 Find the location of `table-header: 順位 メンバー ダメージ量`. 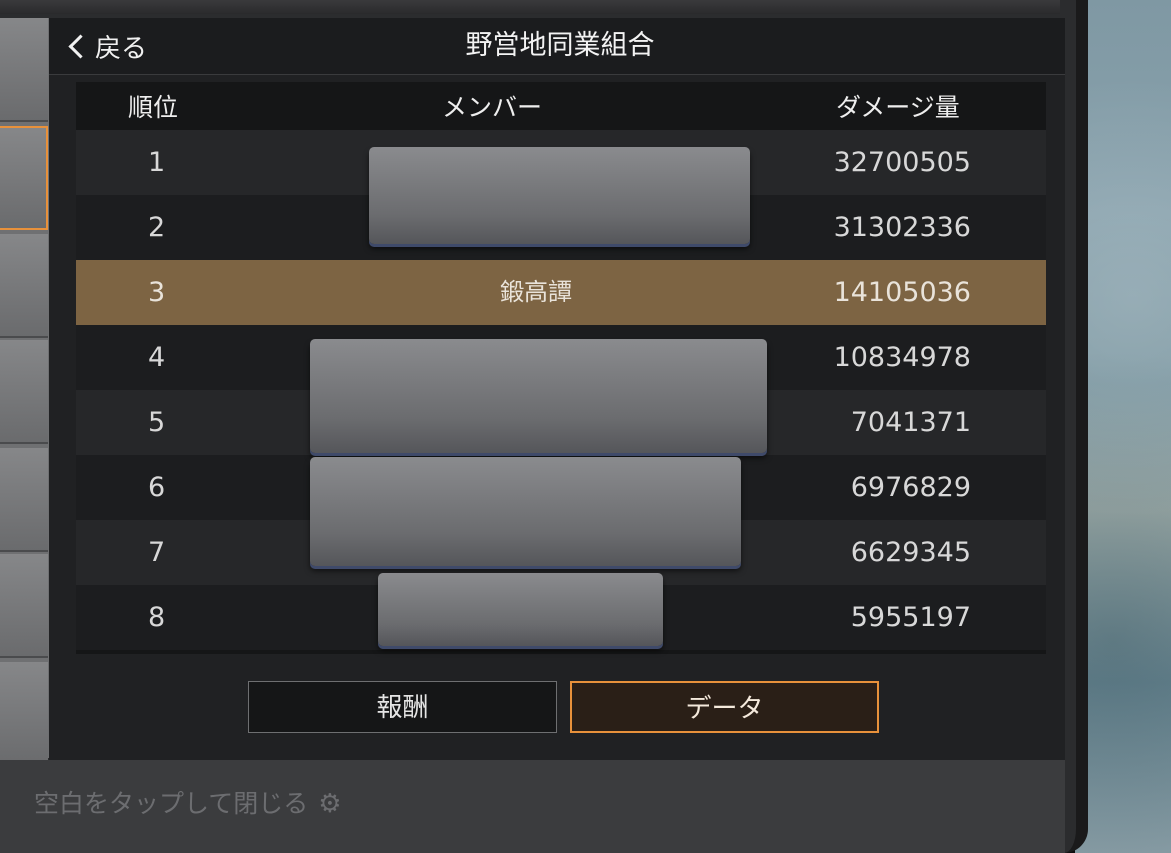

table-header: 順位 メンバー ダメージ量 is located at coordinates (561, 106).